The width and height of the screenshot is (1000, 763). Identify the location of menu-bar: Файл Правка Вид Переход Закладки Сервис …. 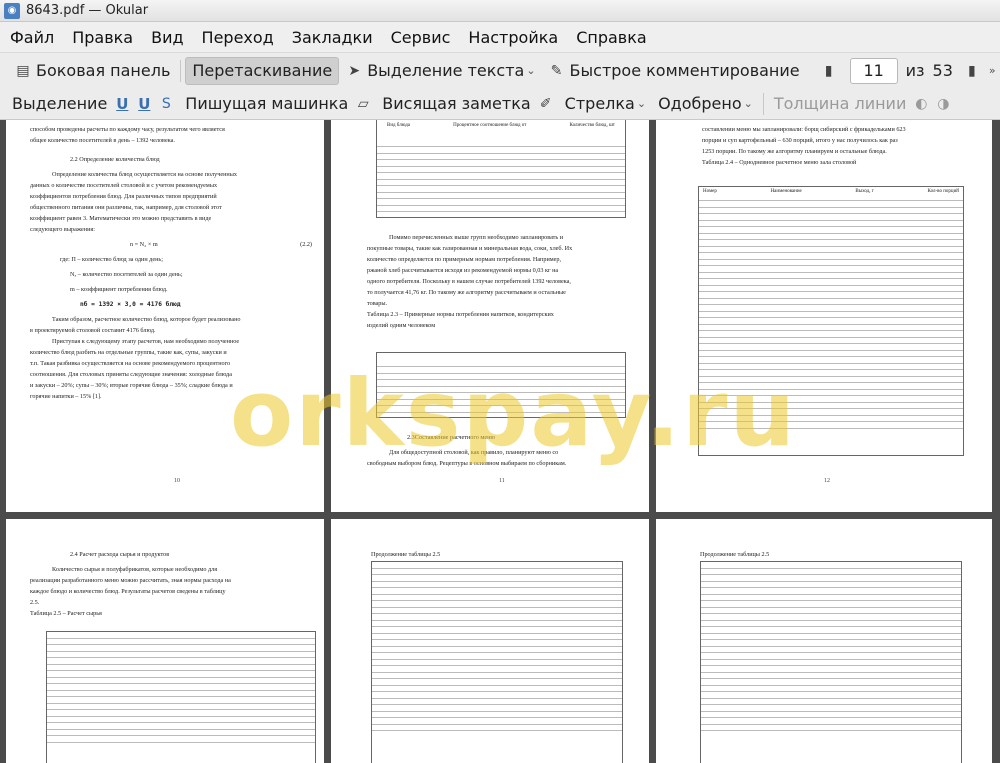
(500, 37).